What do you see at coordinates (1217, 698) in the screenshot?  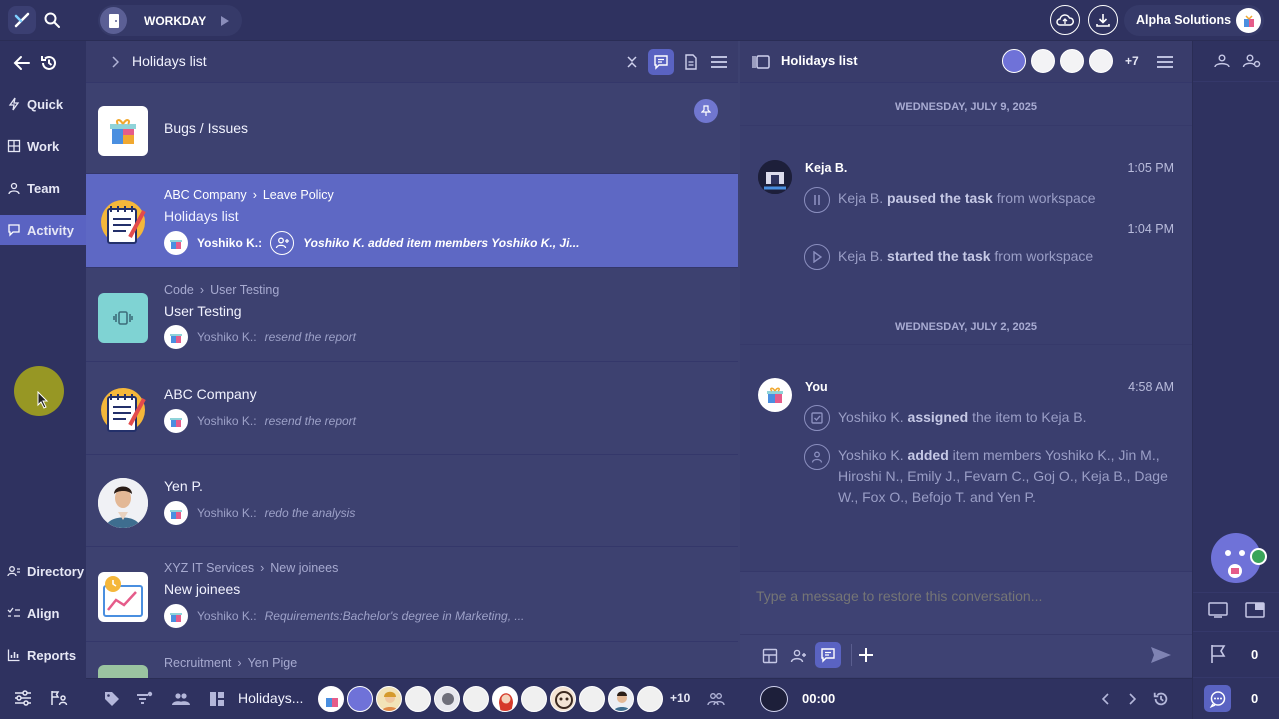 I see `chat-bubble-icon` at bounding box center [1217, 698].